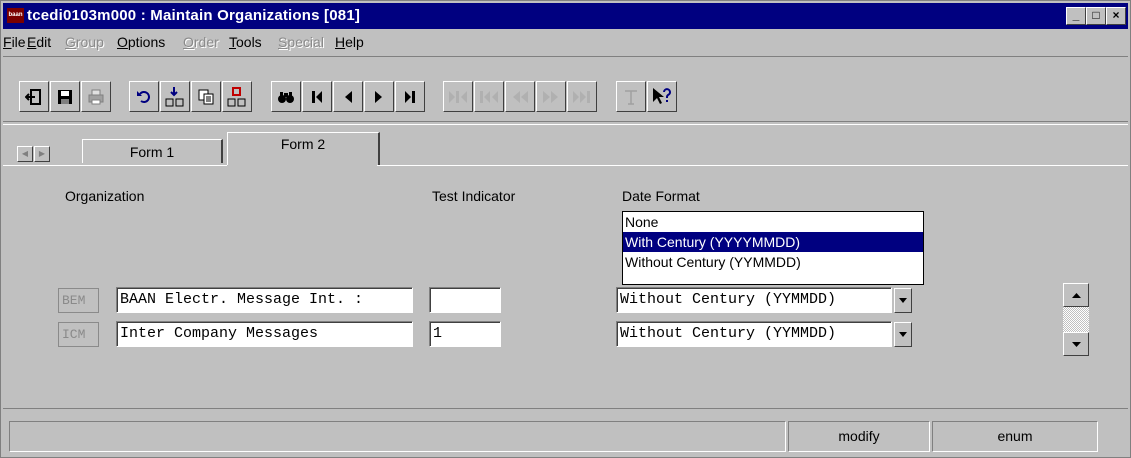 This screenshot has height=458, width=1131. I want to click on last-record-icon, so click(410, 96).